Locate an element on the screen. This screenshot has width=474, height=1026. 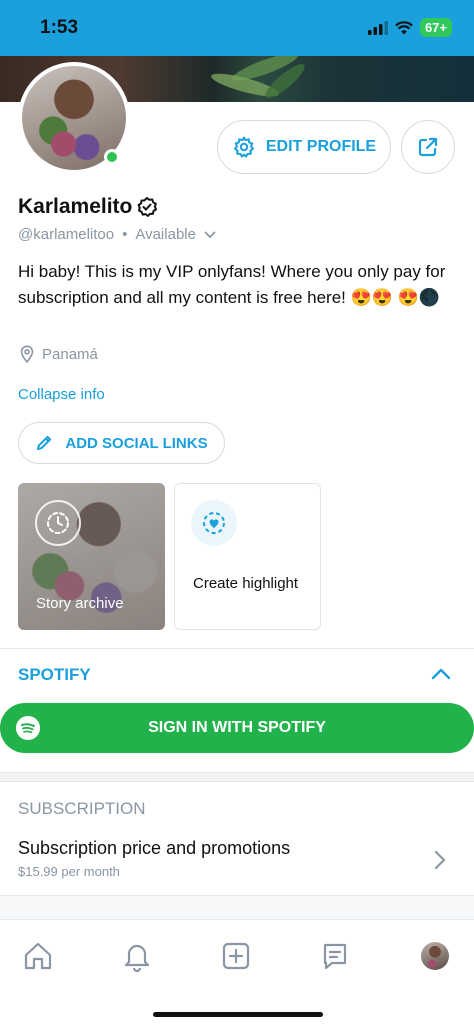
add-social-links-button: ADD SOCIAL LINKS is located at coordinates (121, 443).